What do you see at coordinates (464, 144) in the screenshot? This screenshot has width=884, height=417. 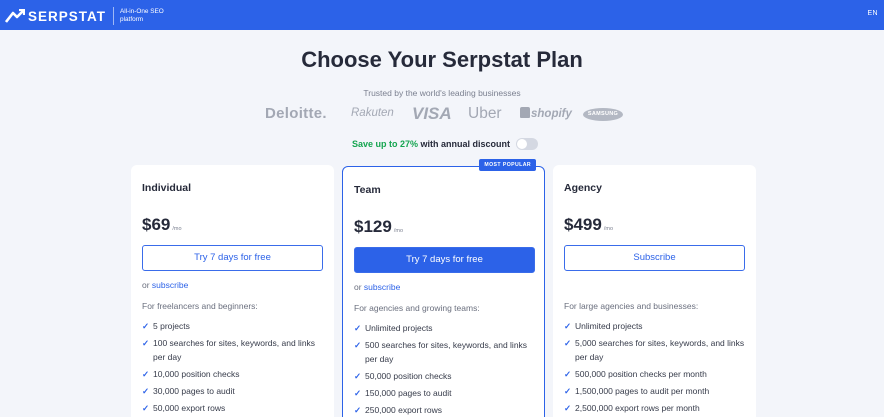 I see `discount-label: with annual discount` at bounding box center [464, 144].